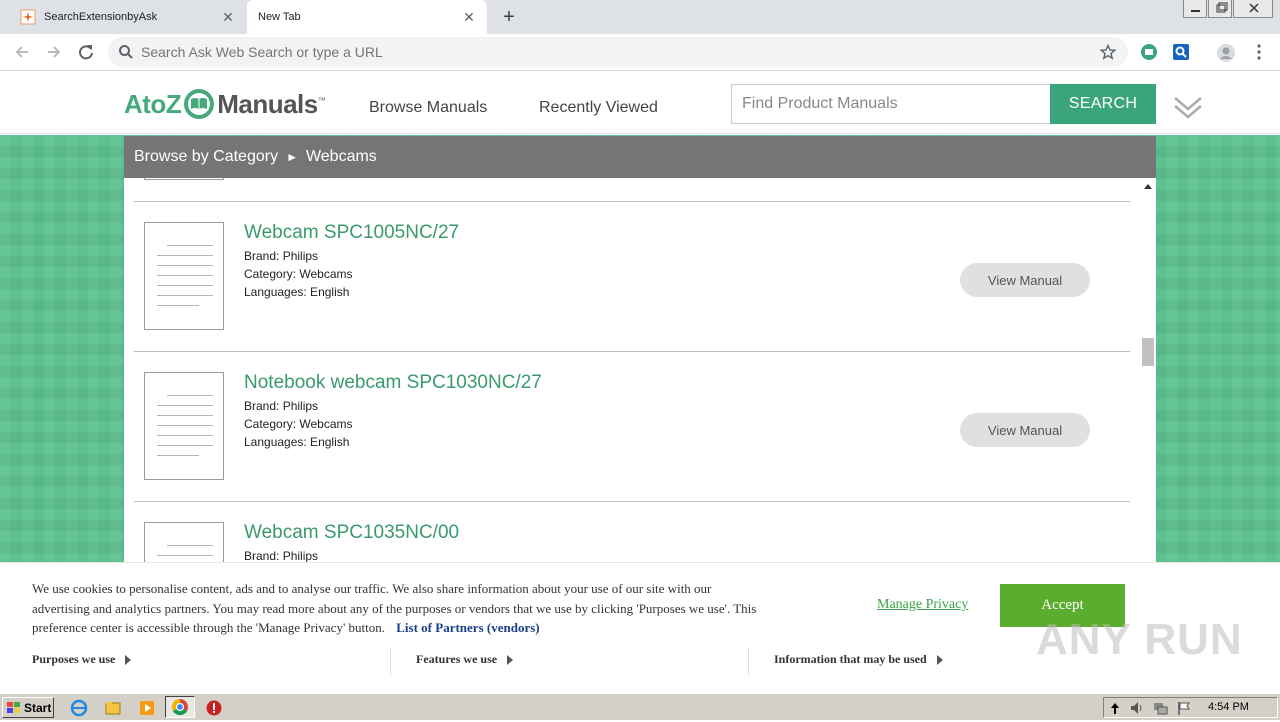  What do you see at coordinates (640, 157) in the screenshot?
I see `breadcrumb: Browse by Category ► Webcams` at bounding box center [640, 157].